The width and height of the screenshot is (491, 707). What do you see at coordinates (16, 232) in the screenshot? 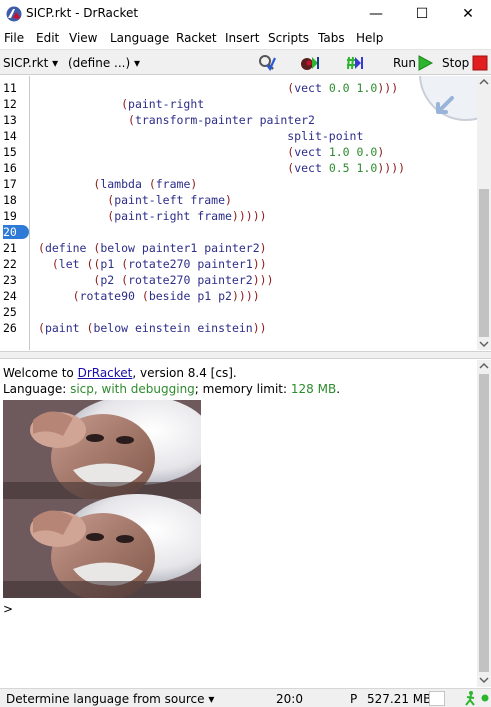
I see `line-number: 20` at bounding box center [16, 232].